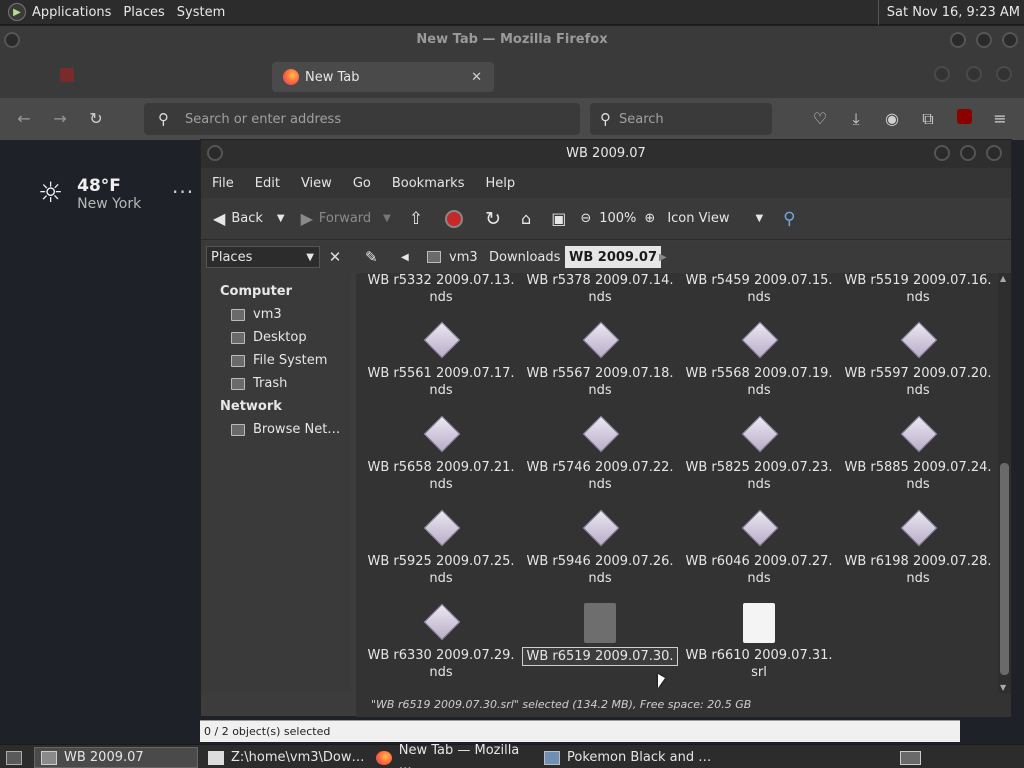 The height and width of the screenshot is (768, 1024). Describe the element at coordinates (499, 183) in the screenshot. I see `menu-help: Help` at that location.